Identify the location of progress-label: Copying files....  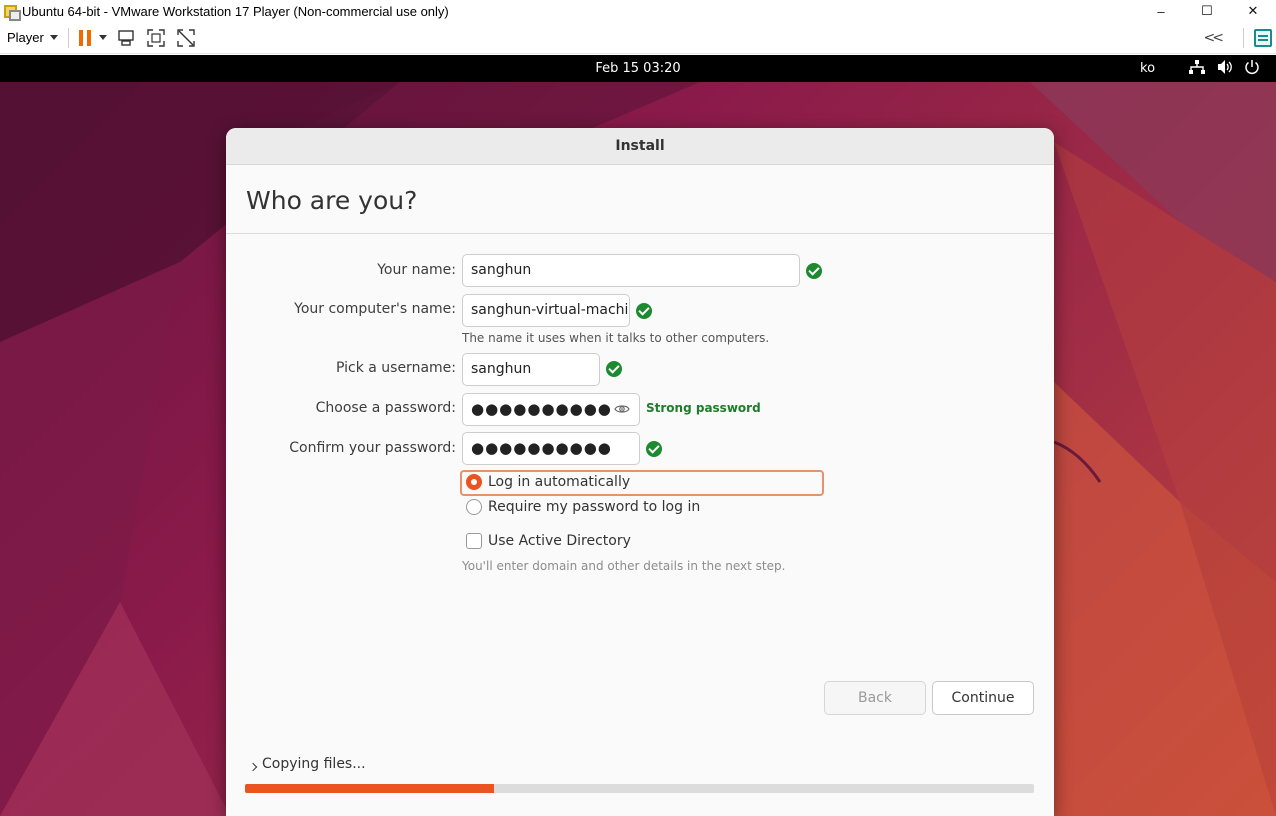
(314, 764).